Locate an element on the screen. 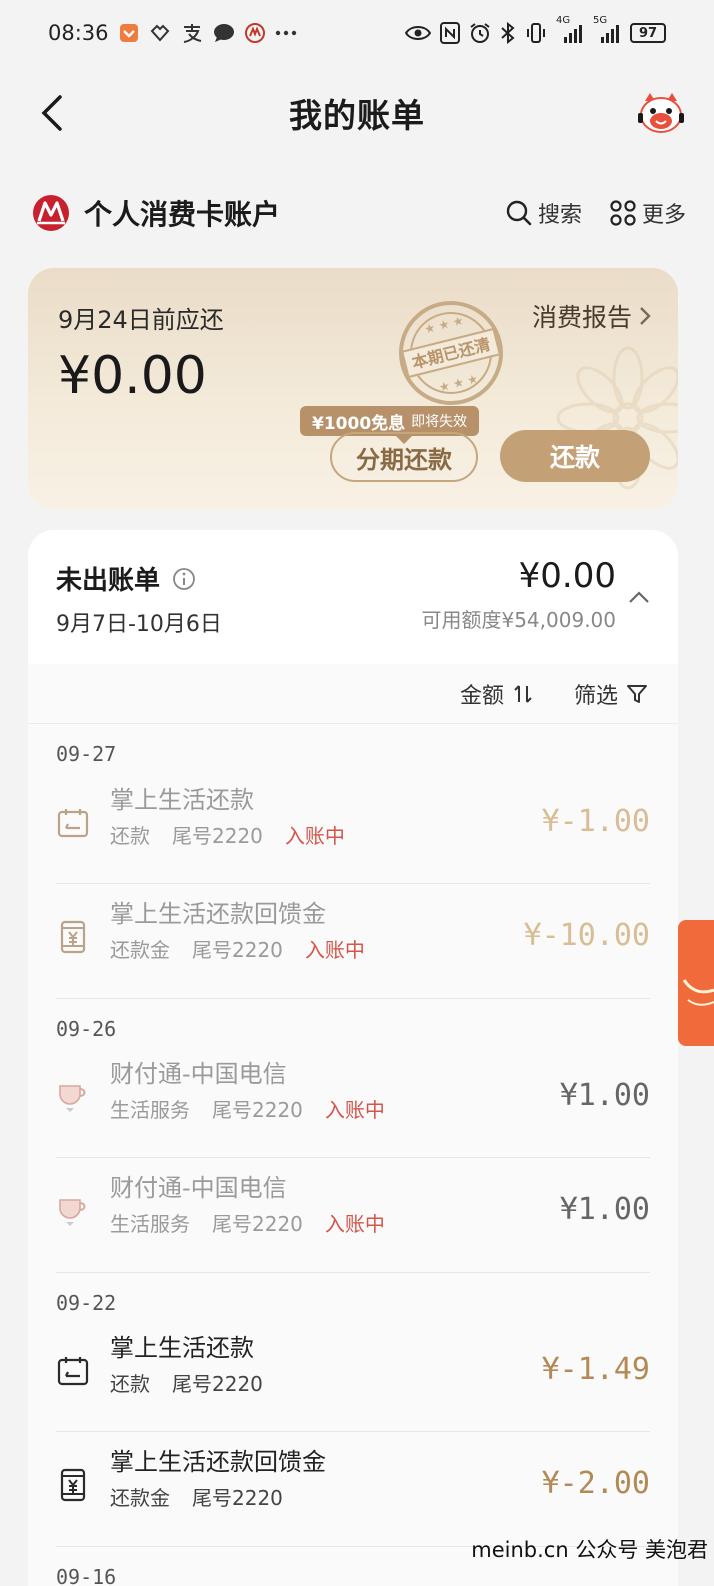 The height and width of the screenshot is (1586, 714). alipay-icon is located at coordinates (192, 33).